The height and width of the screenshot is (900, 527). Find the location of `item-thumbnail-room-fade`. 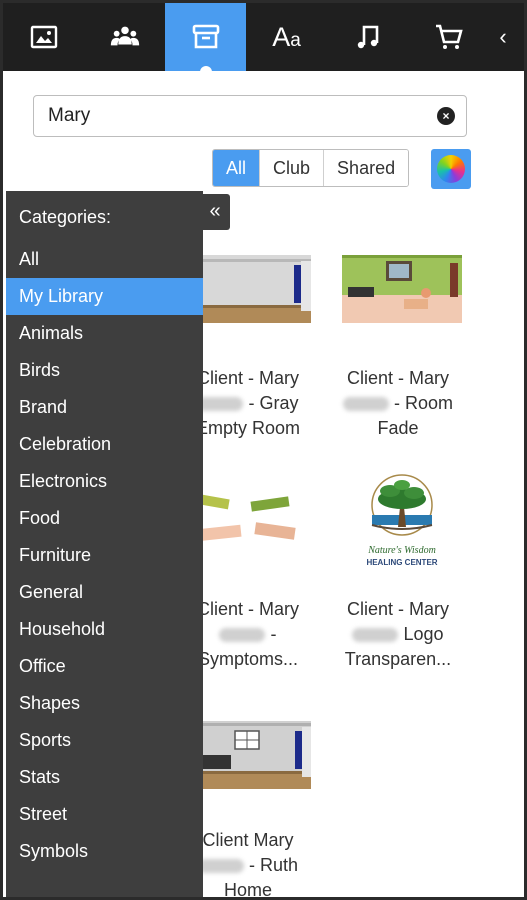

item-thumbnail-room-fade is located at coordinates (402, 295).